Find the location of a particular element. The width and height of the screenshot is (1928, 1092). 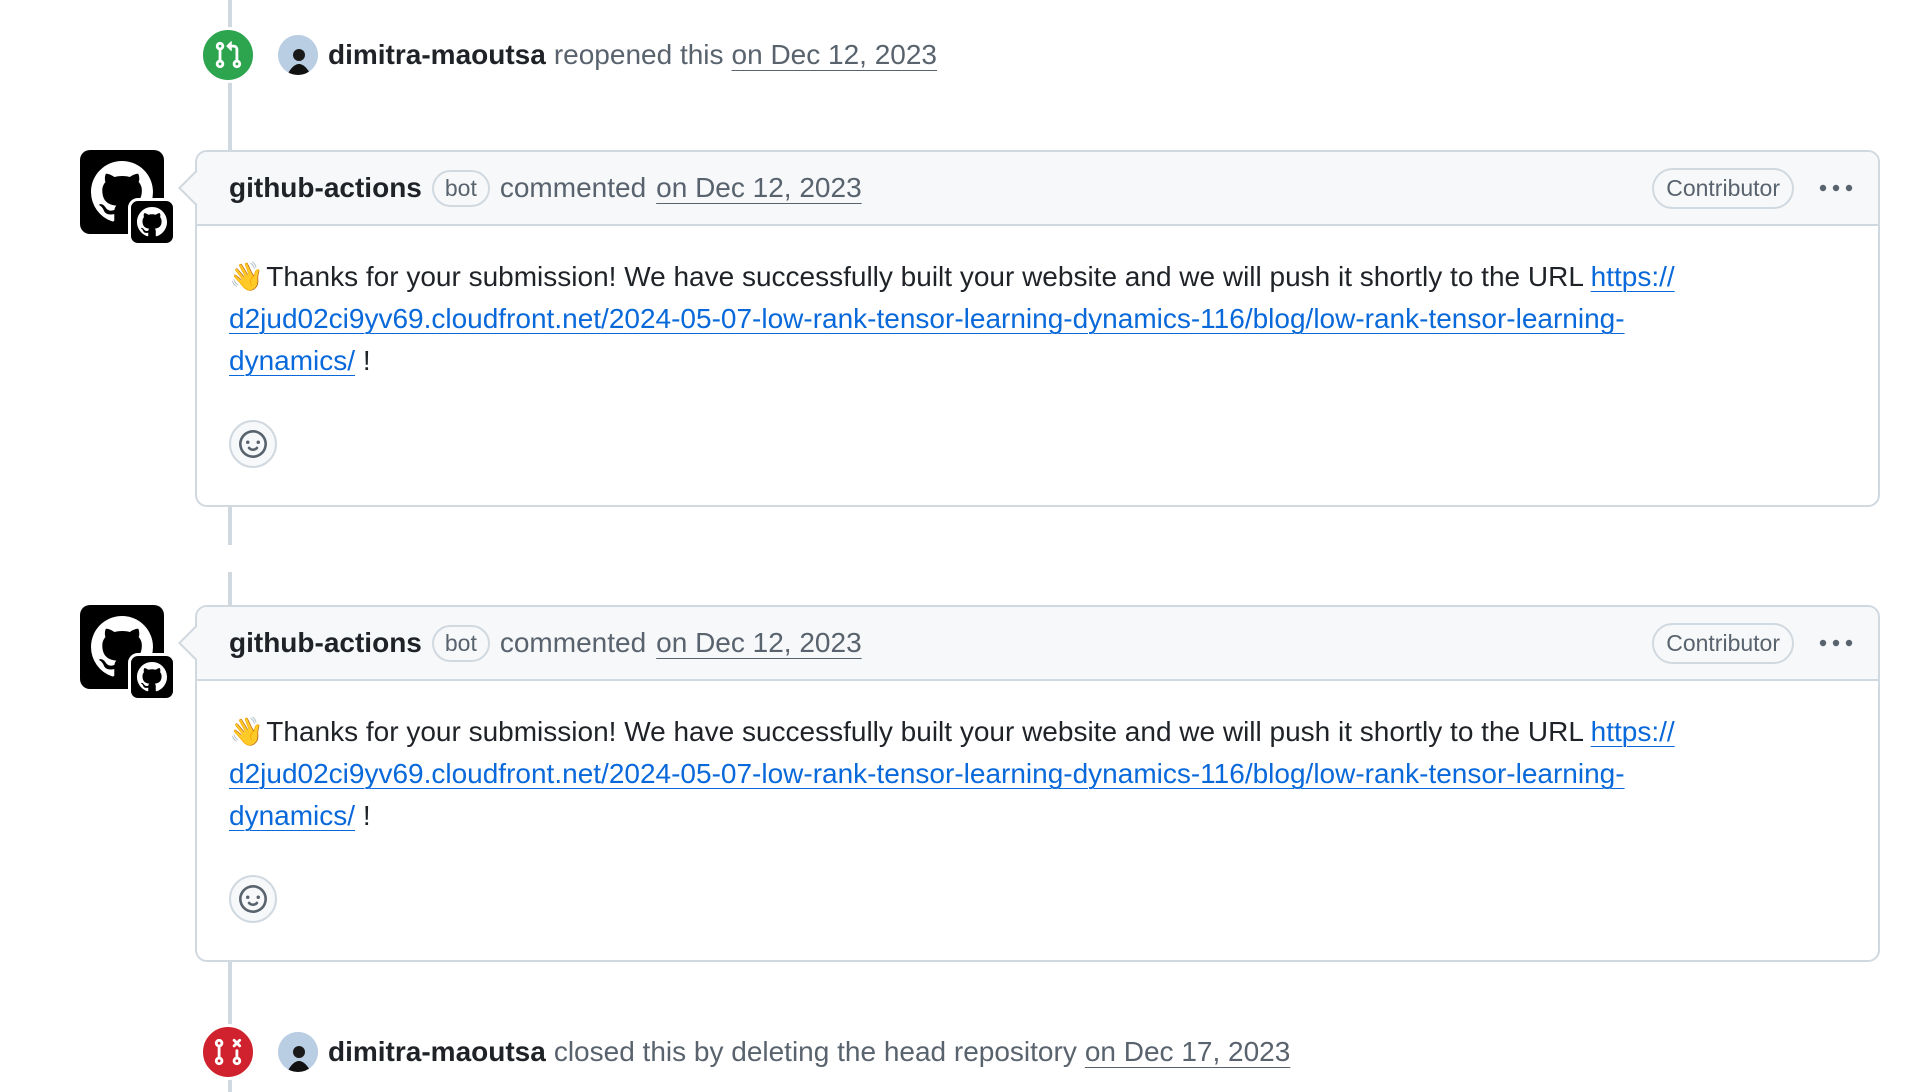

timeline-line is located at coordinates (230, 525).